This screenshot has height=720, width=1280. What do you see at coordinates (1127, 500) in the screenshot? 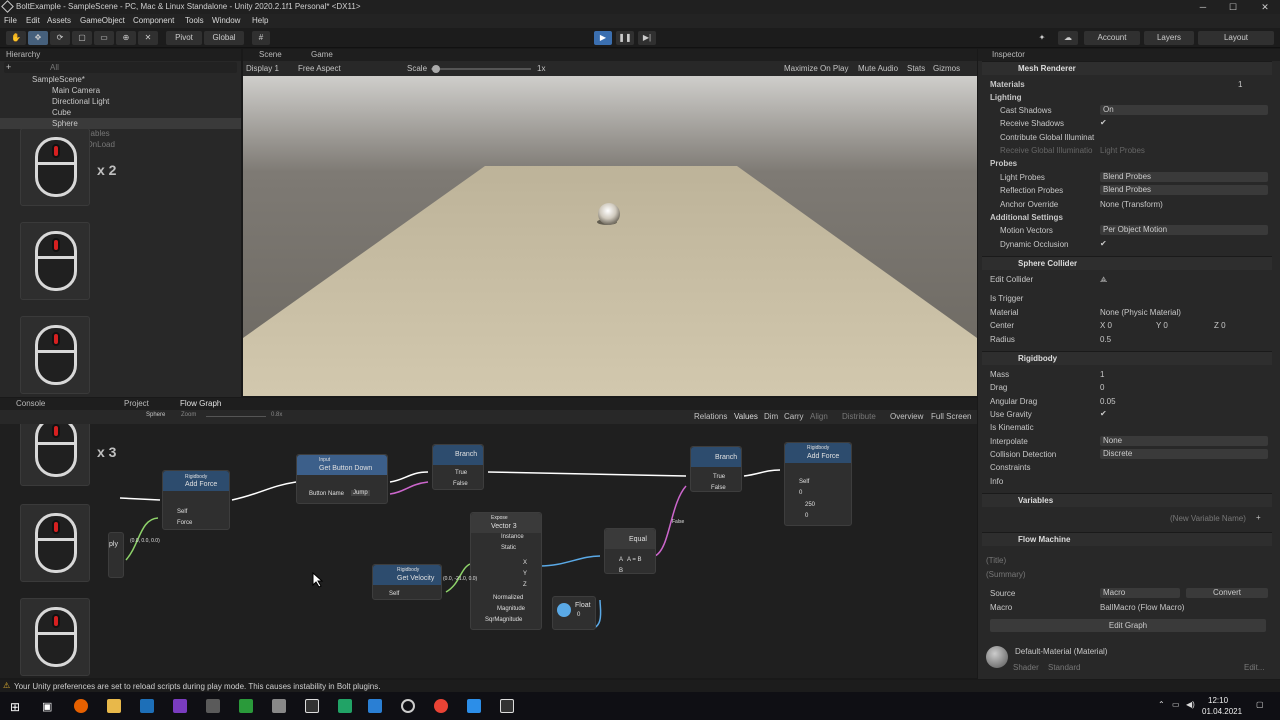
I see `component-variables: Variables` at bounding box center [1127, 500].